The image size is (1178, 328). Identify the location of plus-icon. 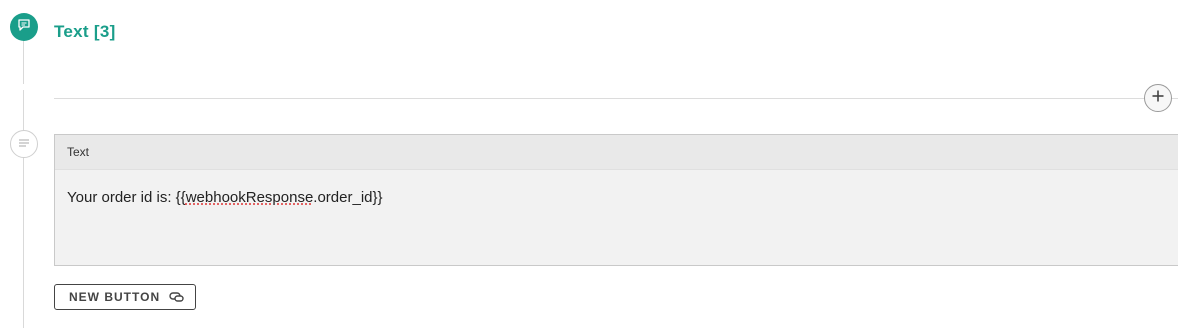
(1158, 98).